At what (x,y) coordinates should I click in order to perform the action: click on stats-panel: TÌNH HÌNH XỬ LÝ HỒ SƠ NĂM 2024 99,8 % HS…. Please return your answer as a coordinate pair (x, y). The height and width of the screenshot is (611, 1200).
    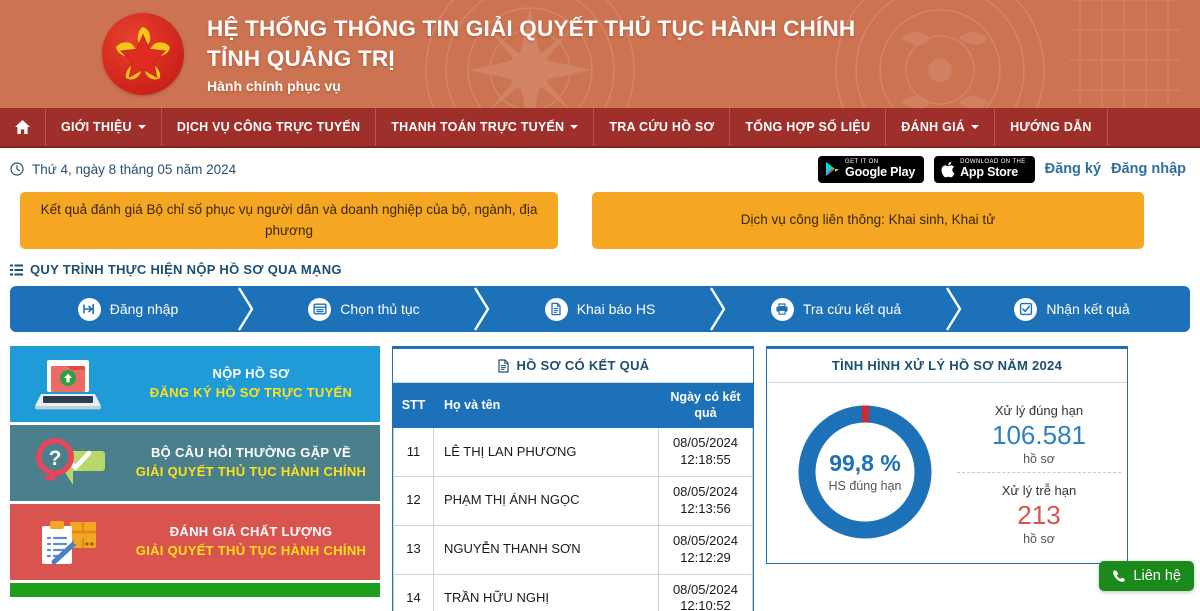
    Looking at the image, I should click on (947, 455).